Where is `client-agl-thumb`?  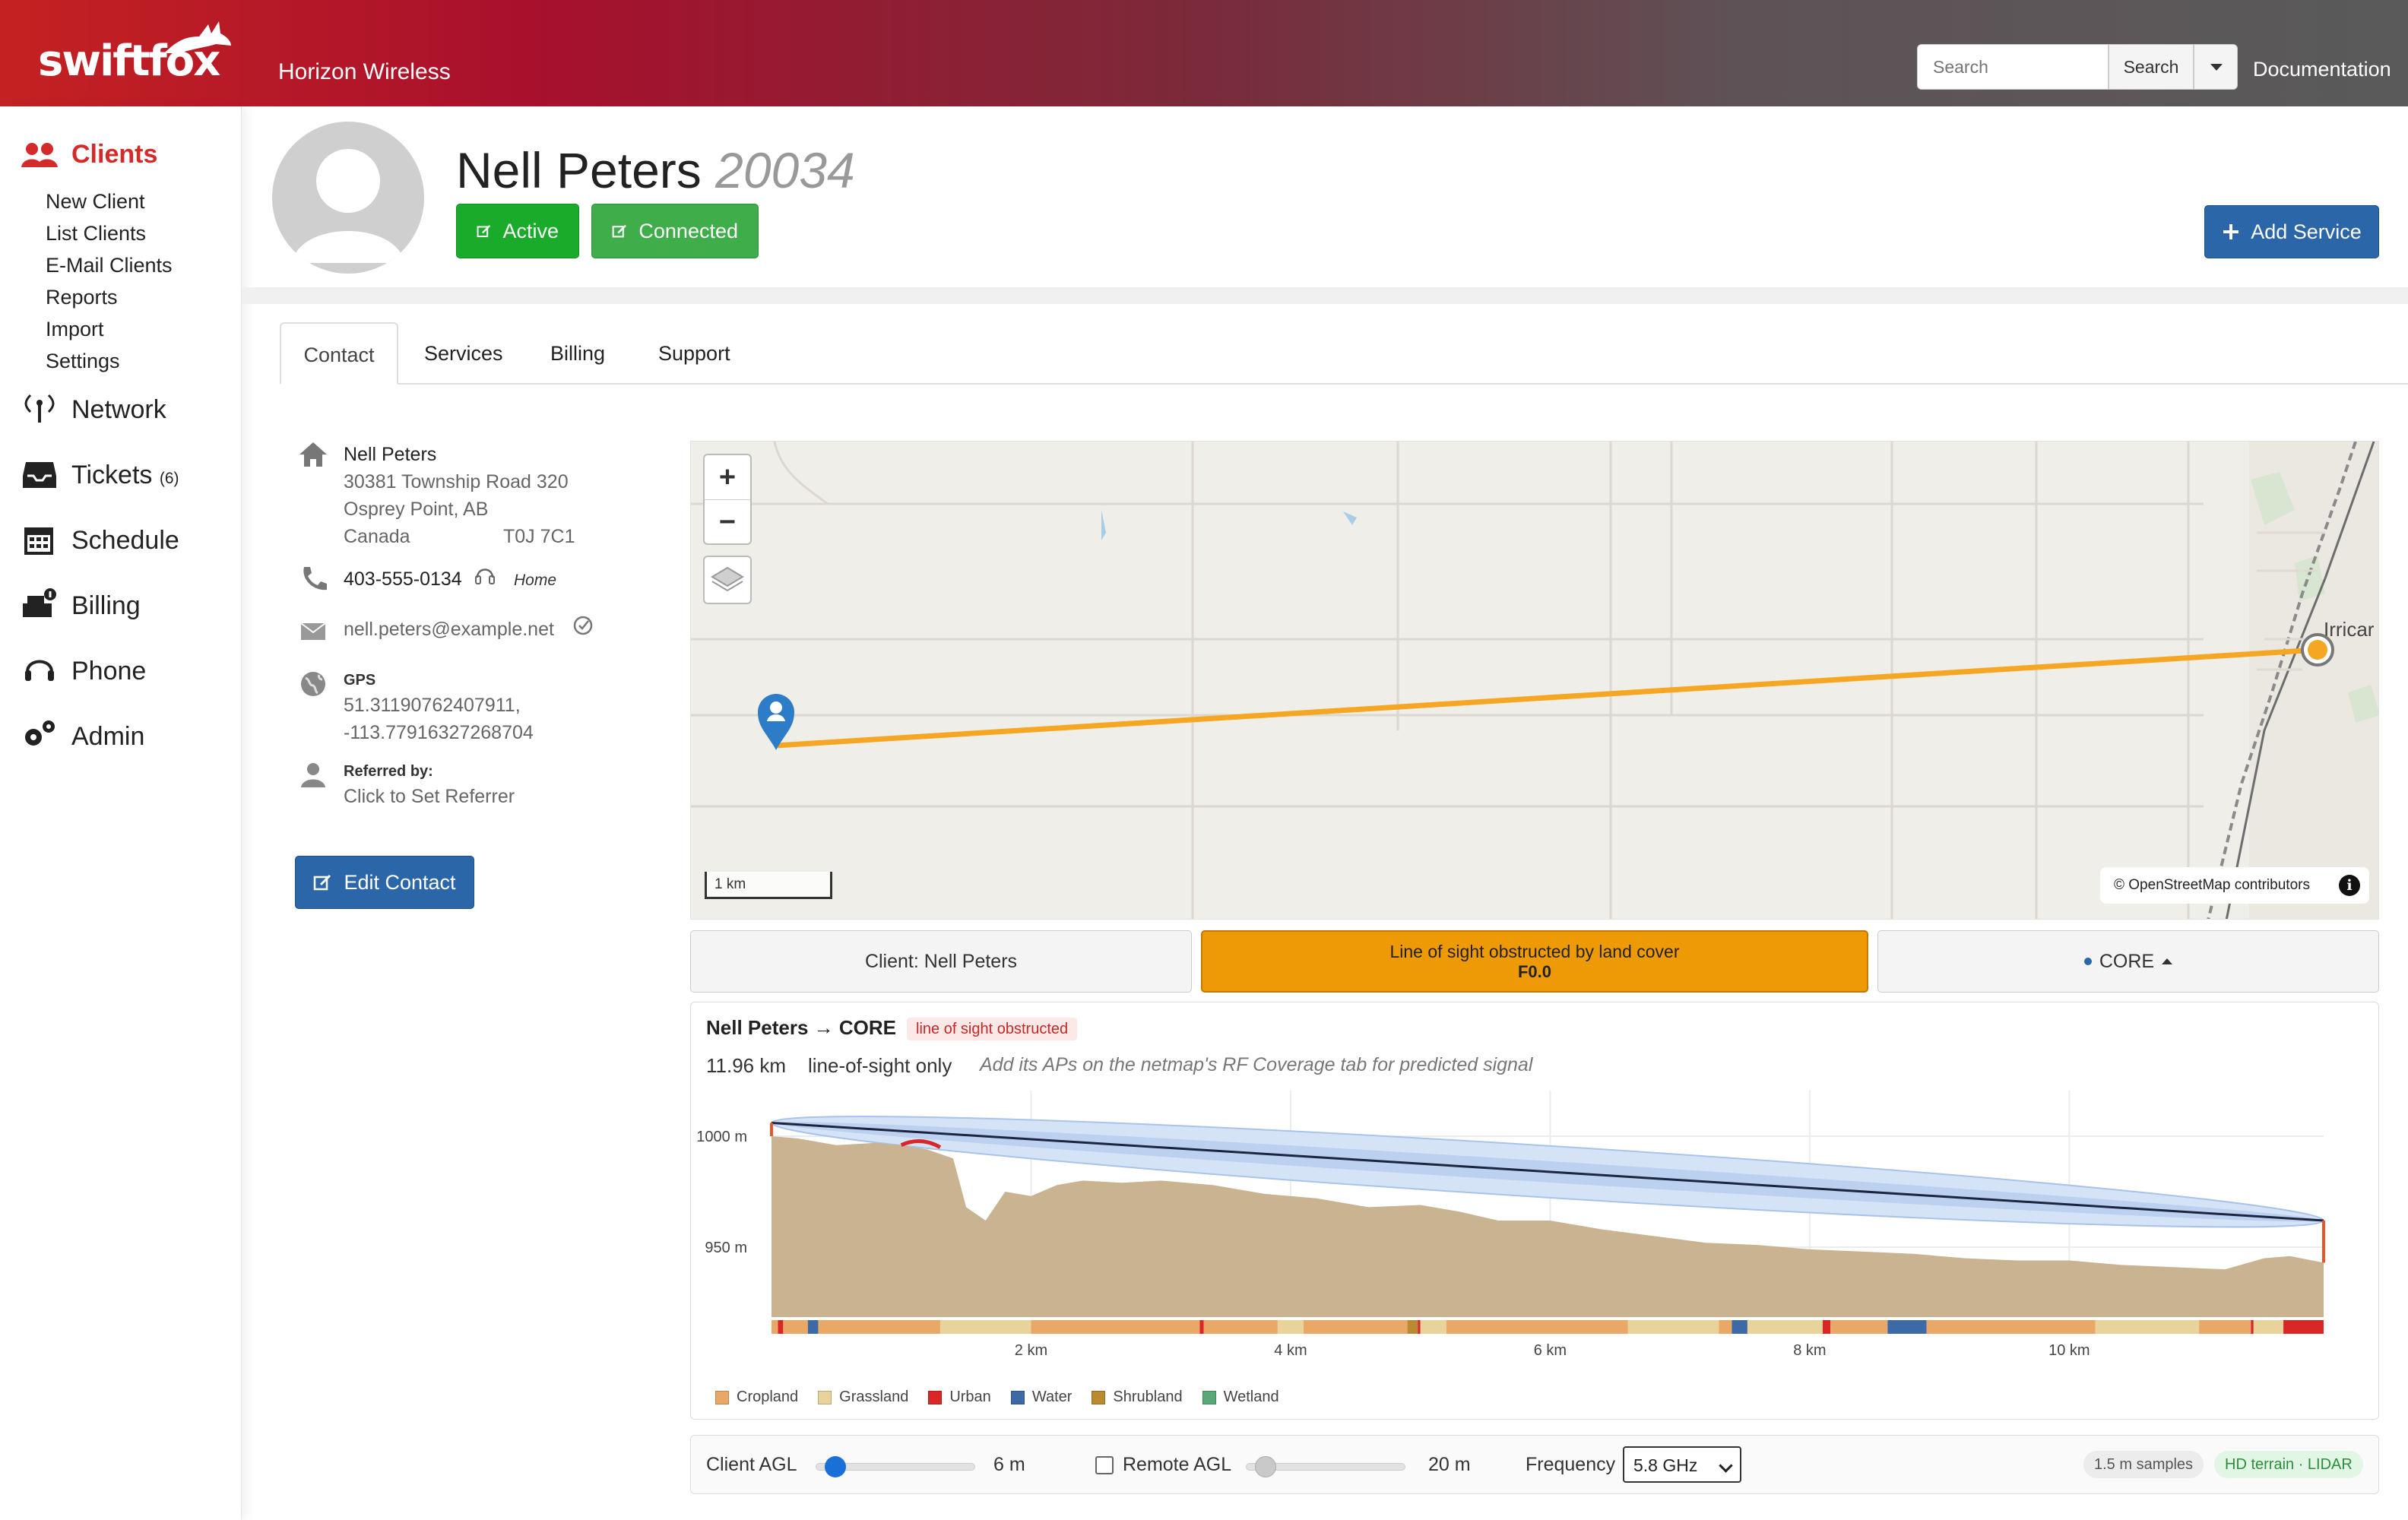
client-agl-thumb is located at coordinates (836, 1466).